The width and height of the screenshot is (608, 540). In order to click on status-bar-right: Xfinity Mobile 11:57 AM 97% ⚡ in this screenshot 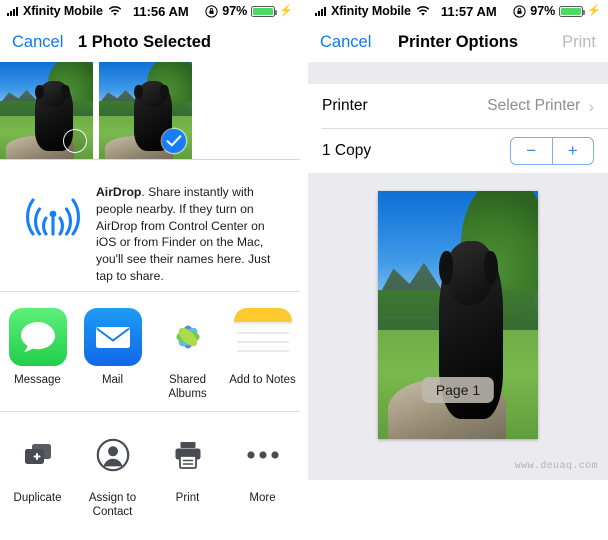, I will do `click(458, 11)`.